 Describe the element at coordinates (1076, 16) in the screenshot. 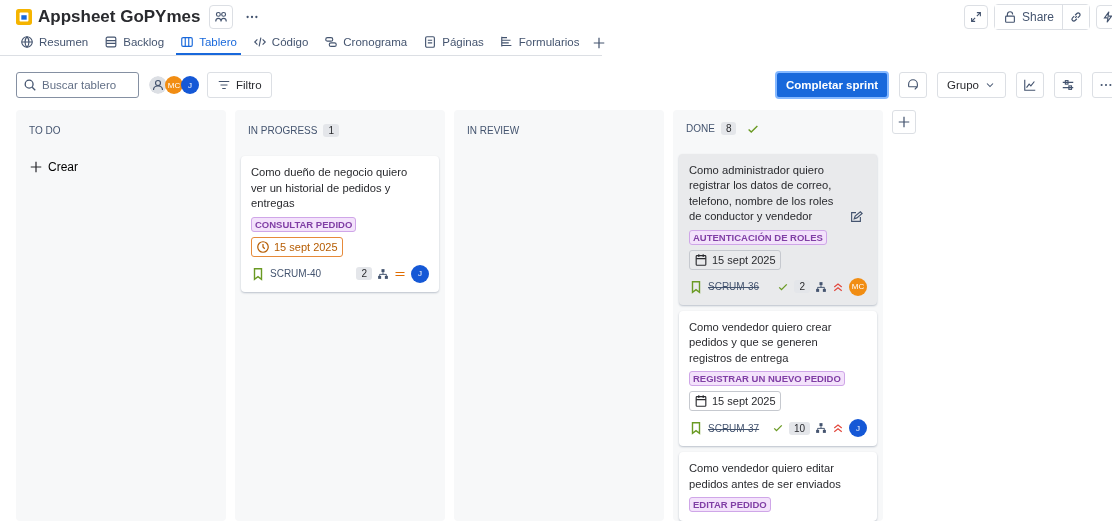

I see `link-icon` at that location.